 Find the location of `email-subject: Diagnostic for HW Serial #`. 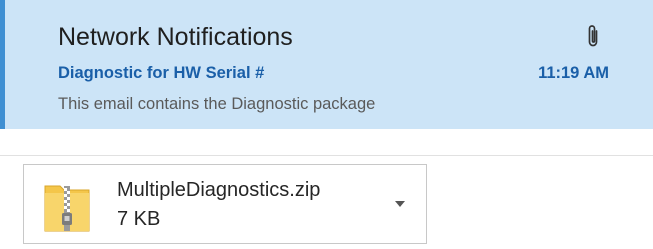

email-subject: Diagnostic for HW Serial # is located at coordinates (161, 73).